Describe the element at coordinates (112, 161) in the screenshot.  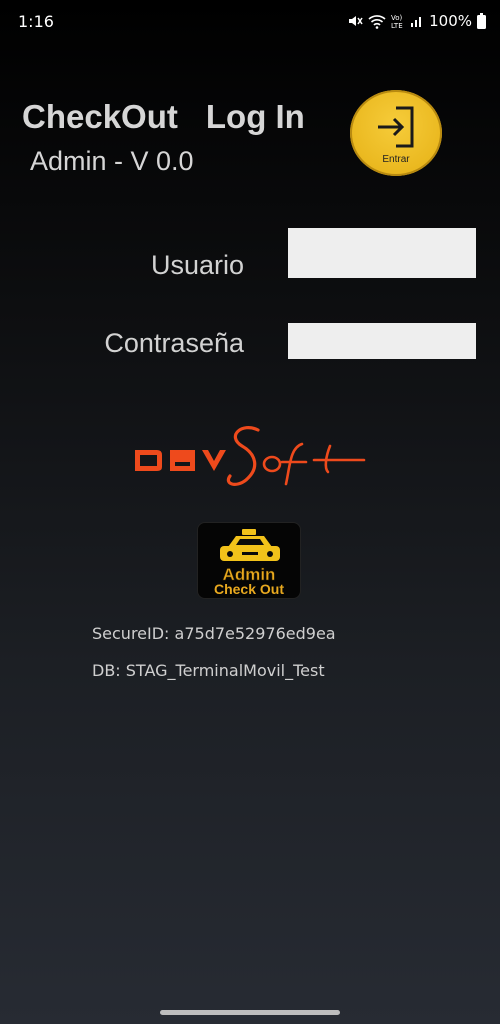
I see `version-subtitle: Admin - V 0.0` at that location.